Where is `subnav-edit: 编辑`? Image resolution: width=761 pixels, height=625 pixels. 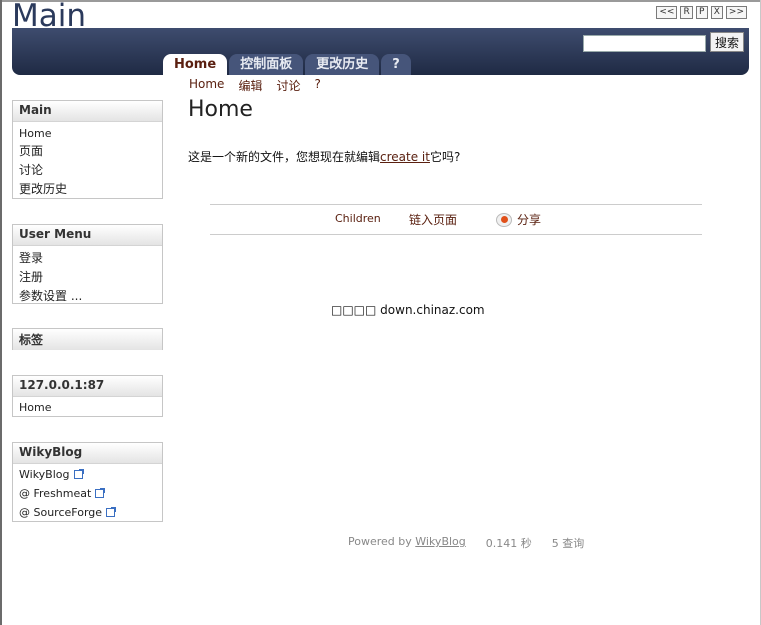 subnav-edit: 编辑 is located at coordinates (250, 85).